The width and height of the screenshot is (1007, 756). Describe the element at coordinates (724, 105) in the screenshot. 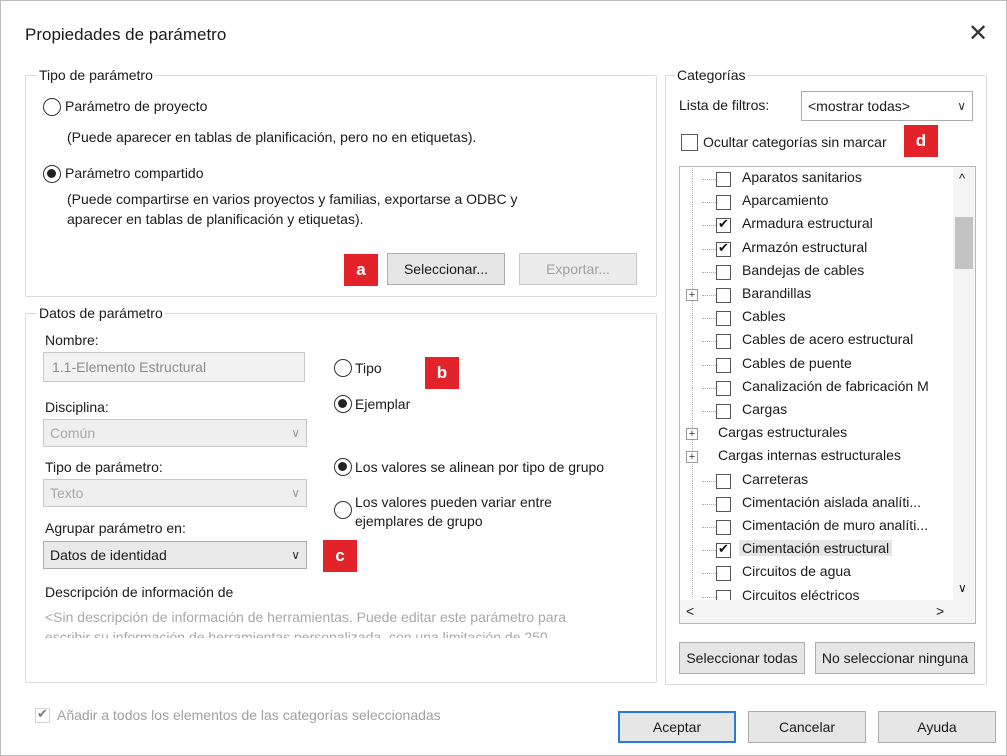

I see `filtros-label: Lista de filtros:` at that location.